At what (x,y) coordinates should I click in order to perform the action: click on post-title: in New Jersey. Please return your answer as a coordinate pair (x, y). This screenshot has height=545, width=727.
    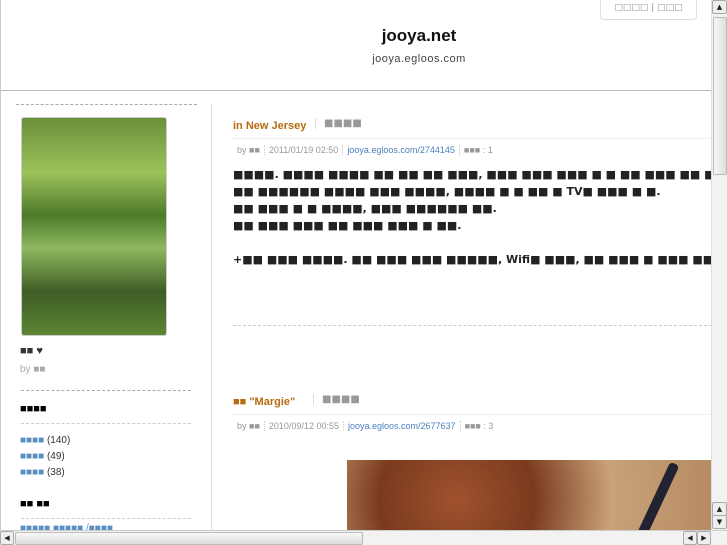
    Looking at the image, I should click on (269, 126).